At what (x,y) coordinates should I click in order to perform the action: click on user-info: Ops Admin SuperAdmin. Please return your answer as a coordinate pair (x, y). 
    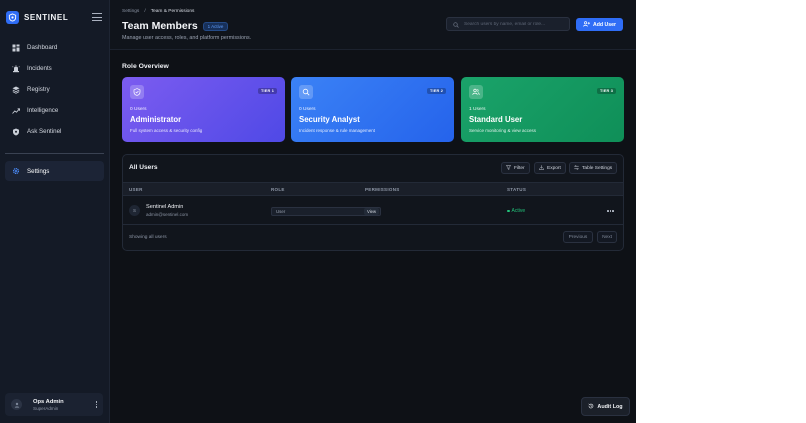
    Looking at the image, I should click on (48, 405).